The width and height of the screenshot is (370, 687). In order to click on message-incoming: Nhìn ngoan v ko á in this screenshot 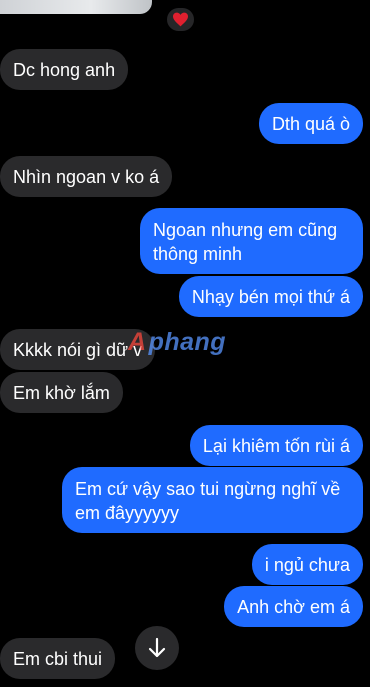, I will do `click(86, 176)`.